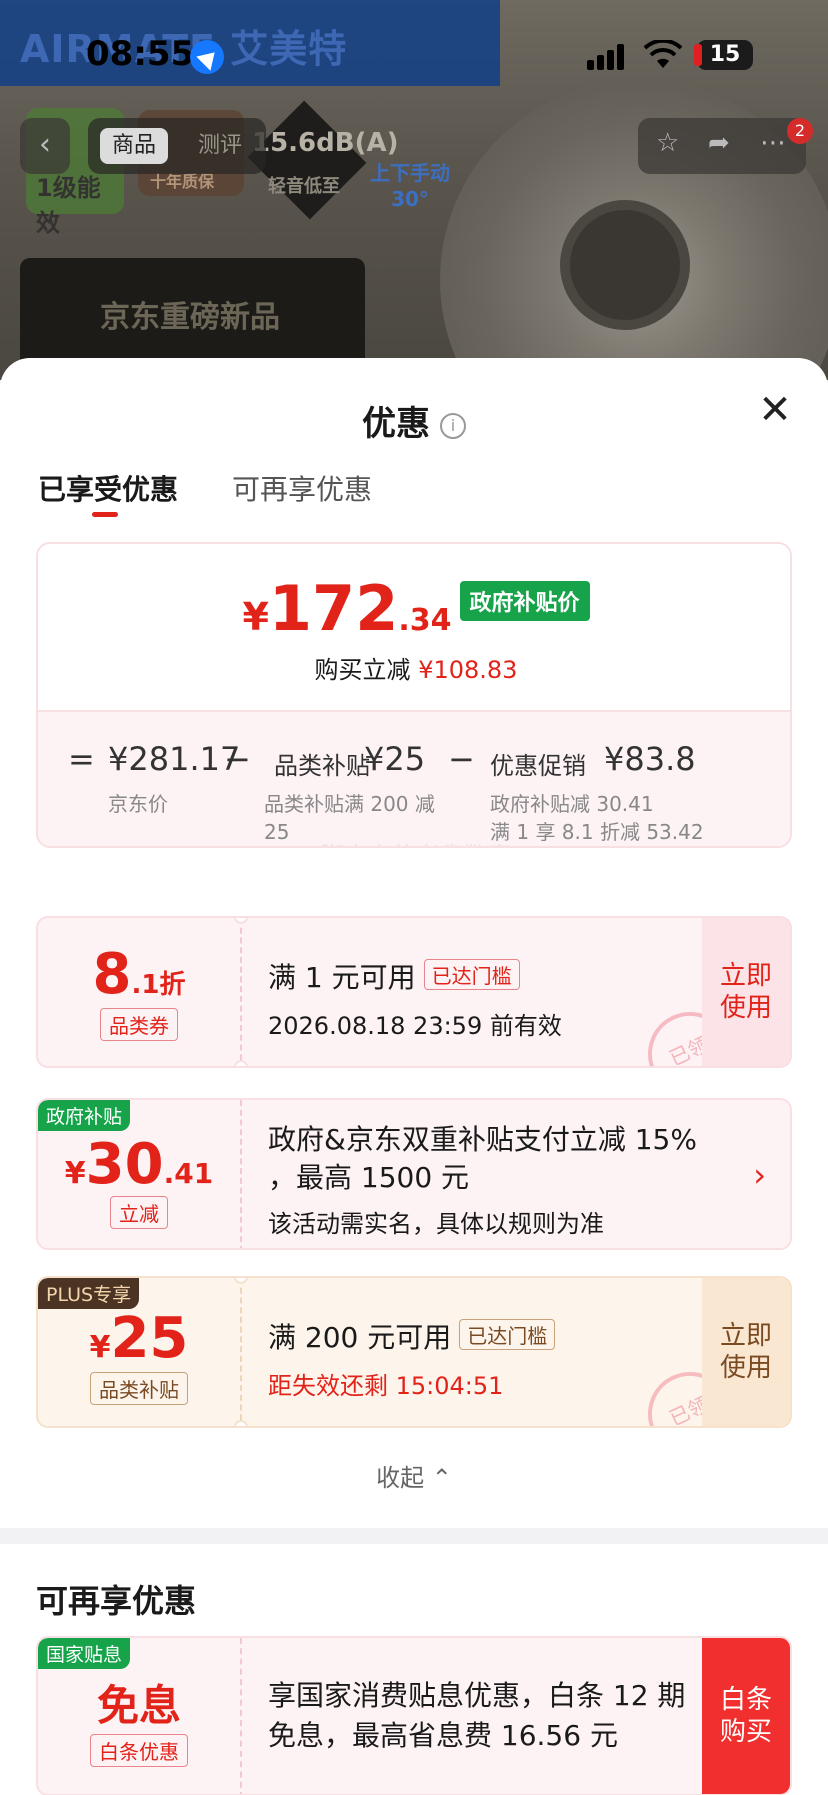  What do you see at coordinates (410, 186) in the screenshot?
I see `fan-angle-label: 上下手动 30°` at bounding box center [410, 186].